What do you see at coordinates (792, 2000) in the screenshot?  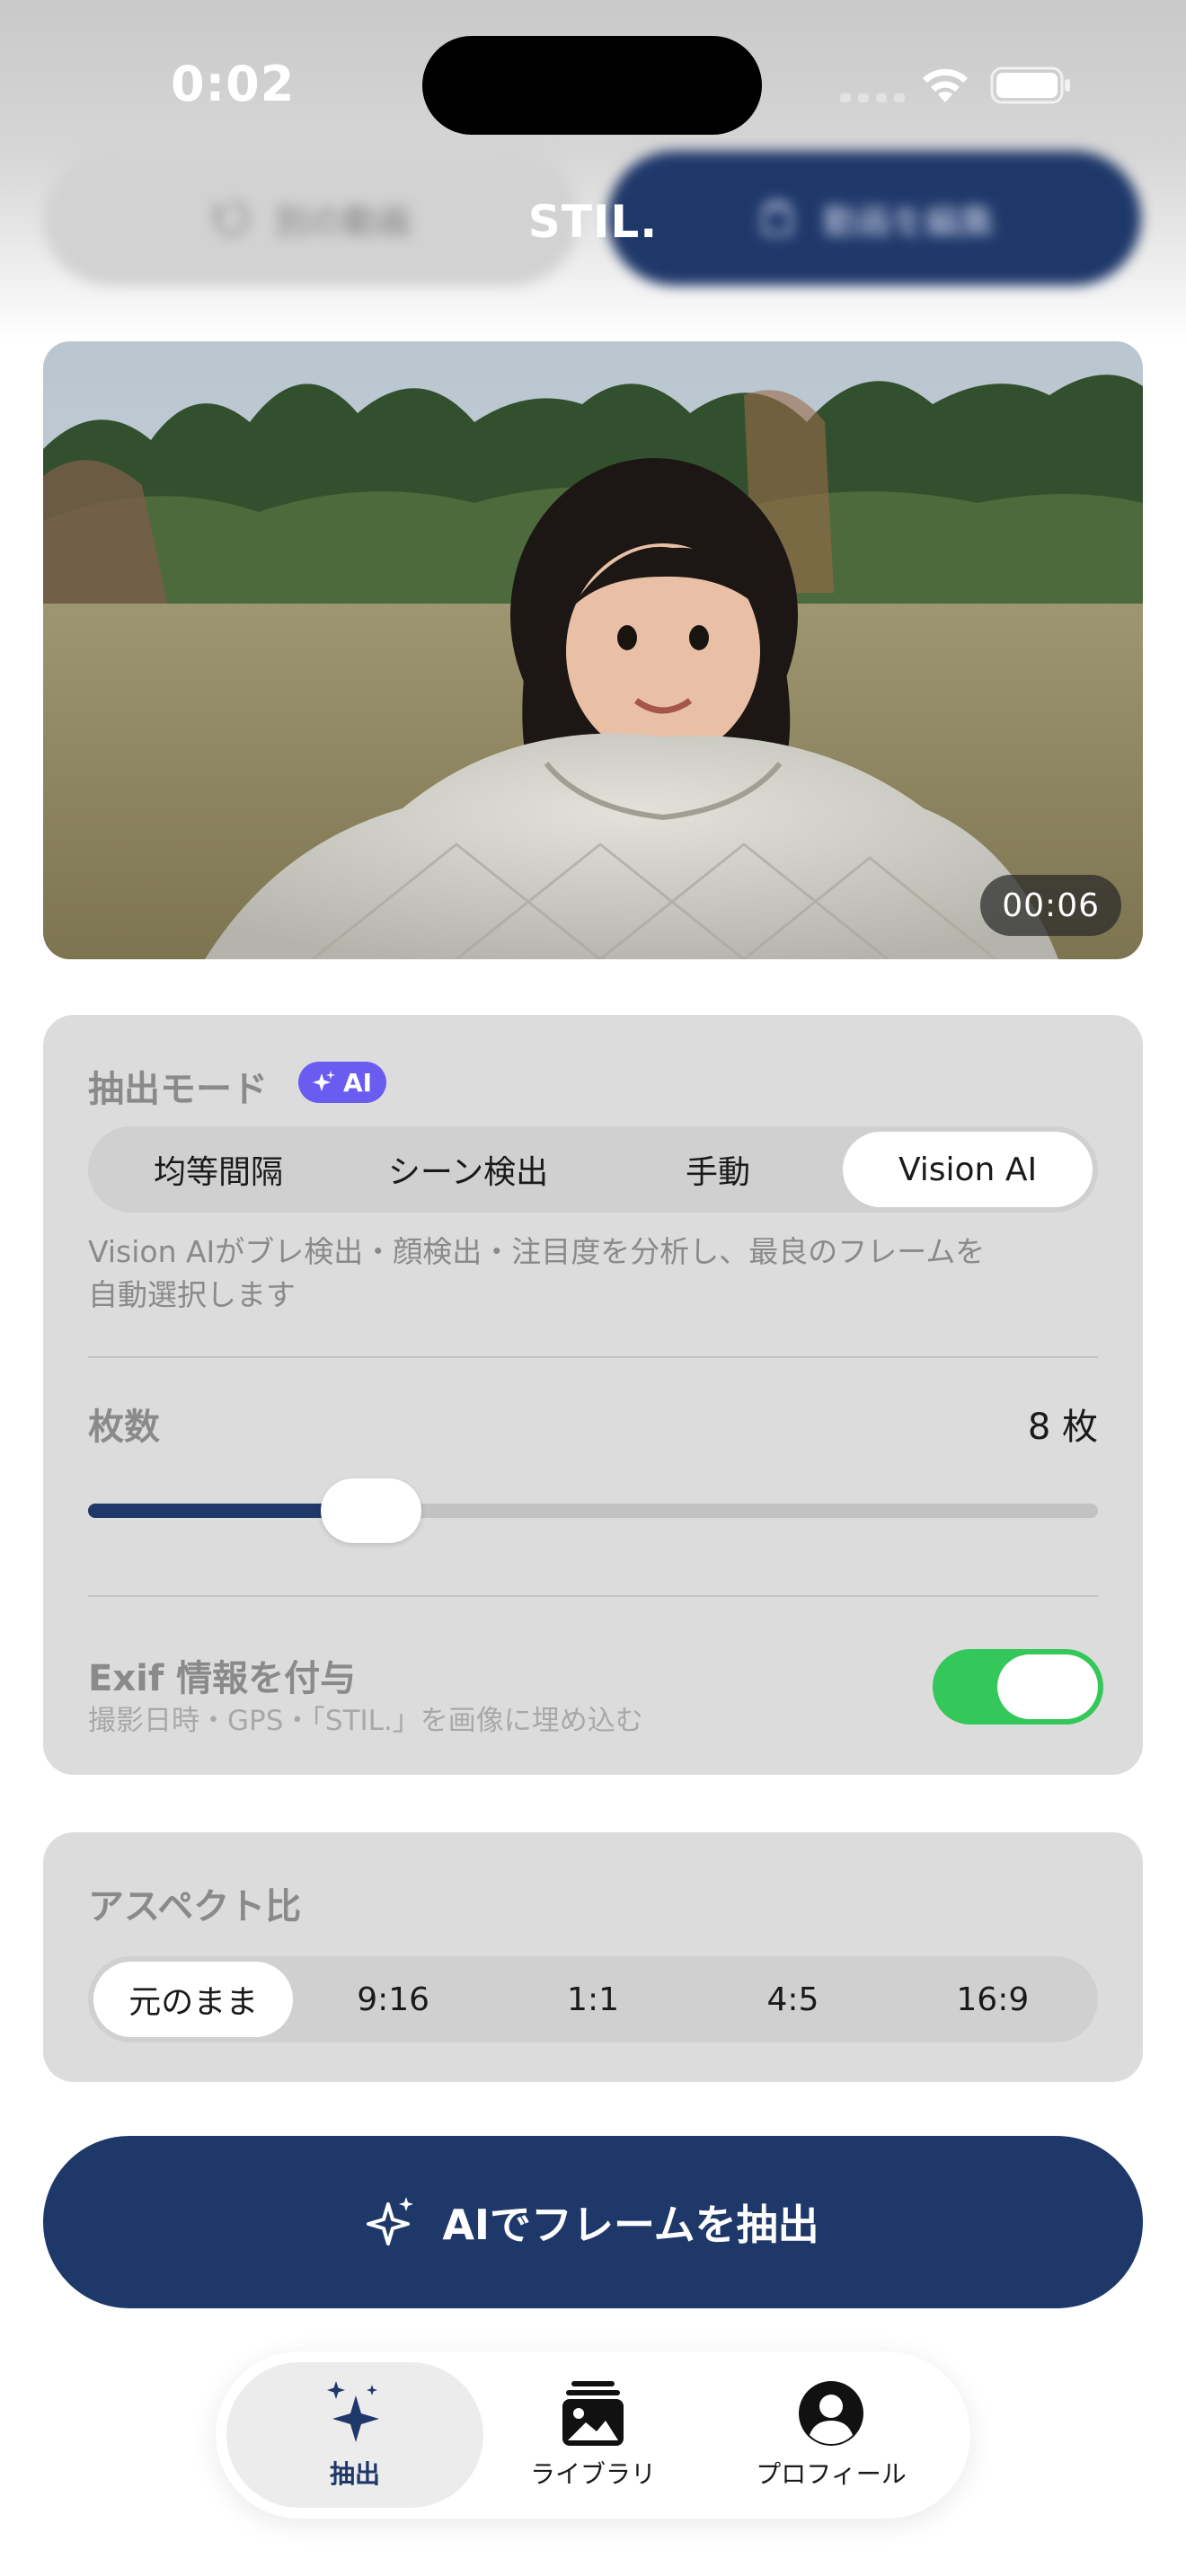 I see `aspect-option-4-5: 4:5` at bounding box center [792, 2000].